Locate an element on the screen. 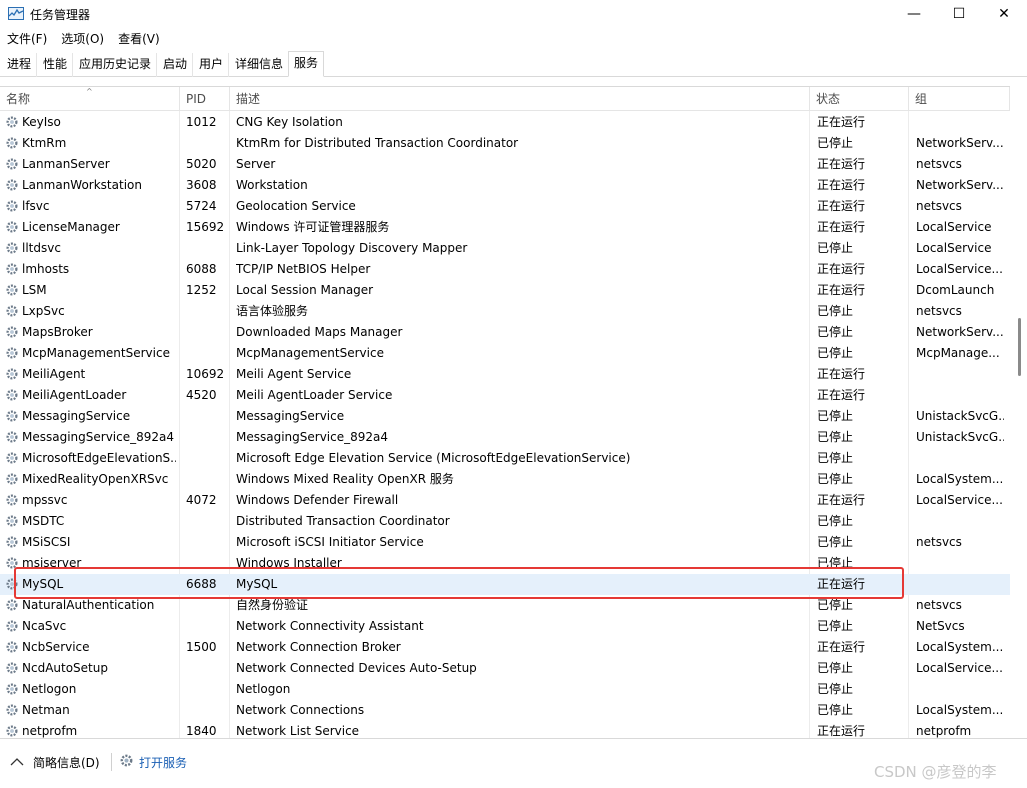  service-pid: 5724 is located at coordinates (201, 206).